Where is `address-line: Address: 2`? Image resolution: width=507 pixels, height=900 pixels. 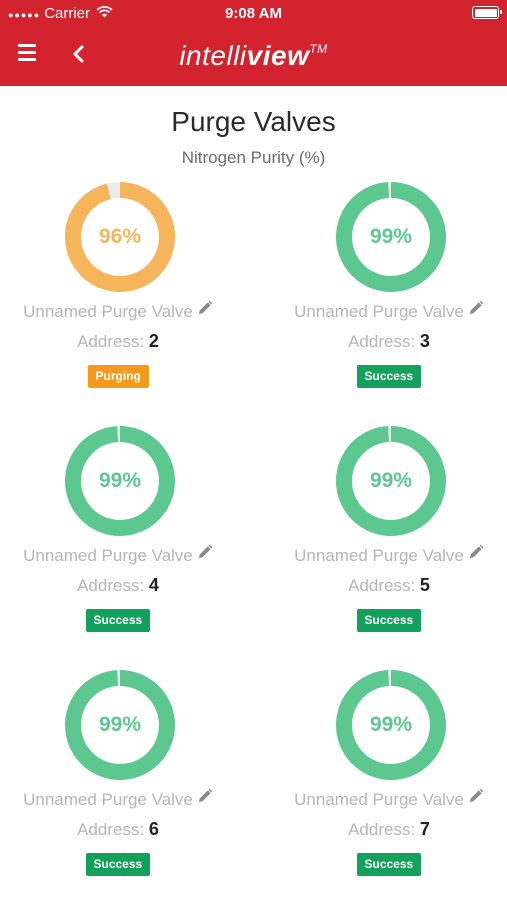 address-line: Address: 2 is located at coordinates (118, 341).